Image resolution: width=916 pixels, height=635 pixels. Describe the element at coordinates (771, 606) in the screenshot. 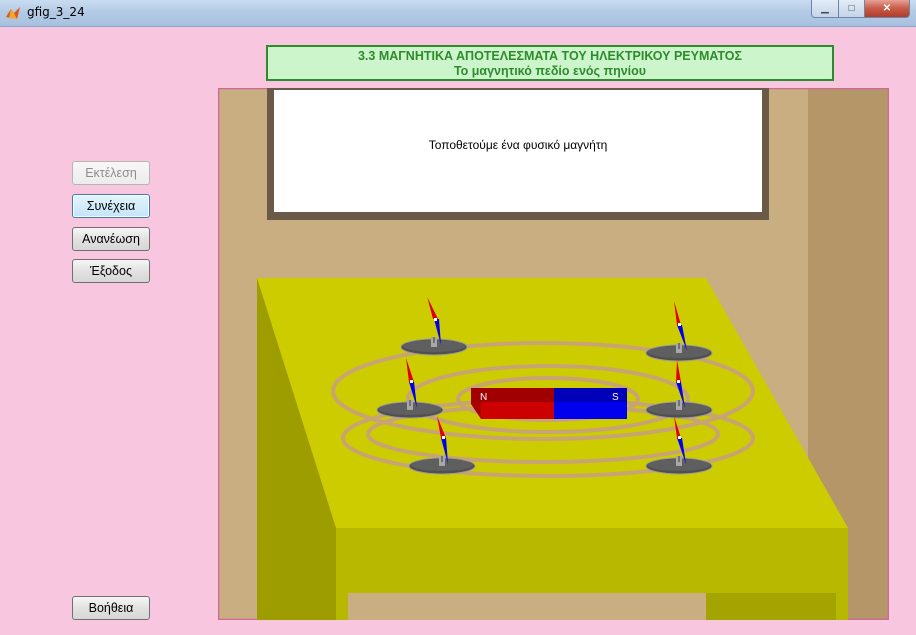

I see `table-leg` at that location.